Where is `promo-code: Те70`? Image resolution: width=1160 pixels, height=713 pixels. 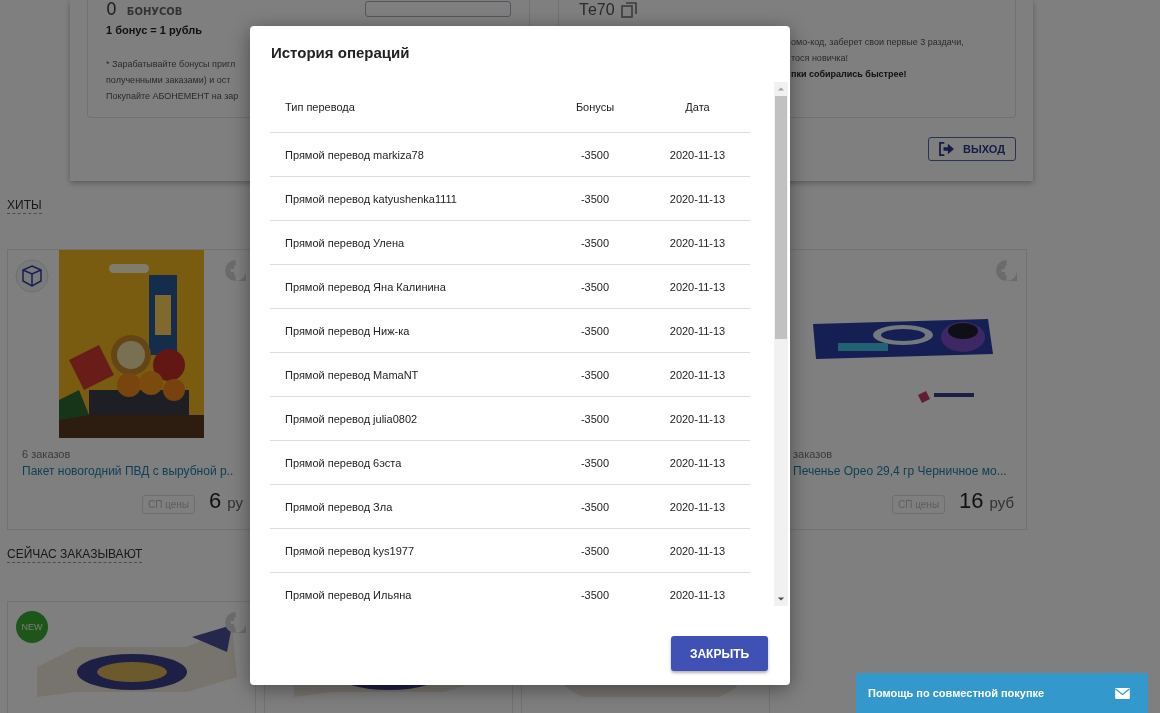
promo-code: Те70 is located at coordinates (597, 10).